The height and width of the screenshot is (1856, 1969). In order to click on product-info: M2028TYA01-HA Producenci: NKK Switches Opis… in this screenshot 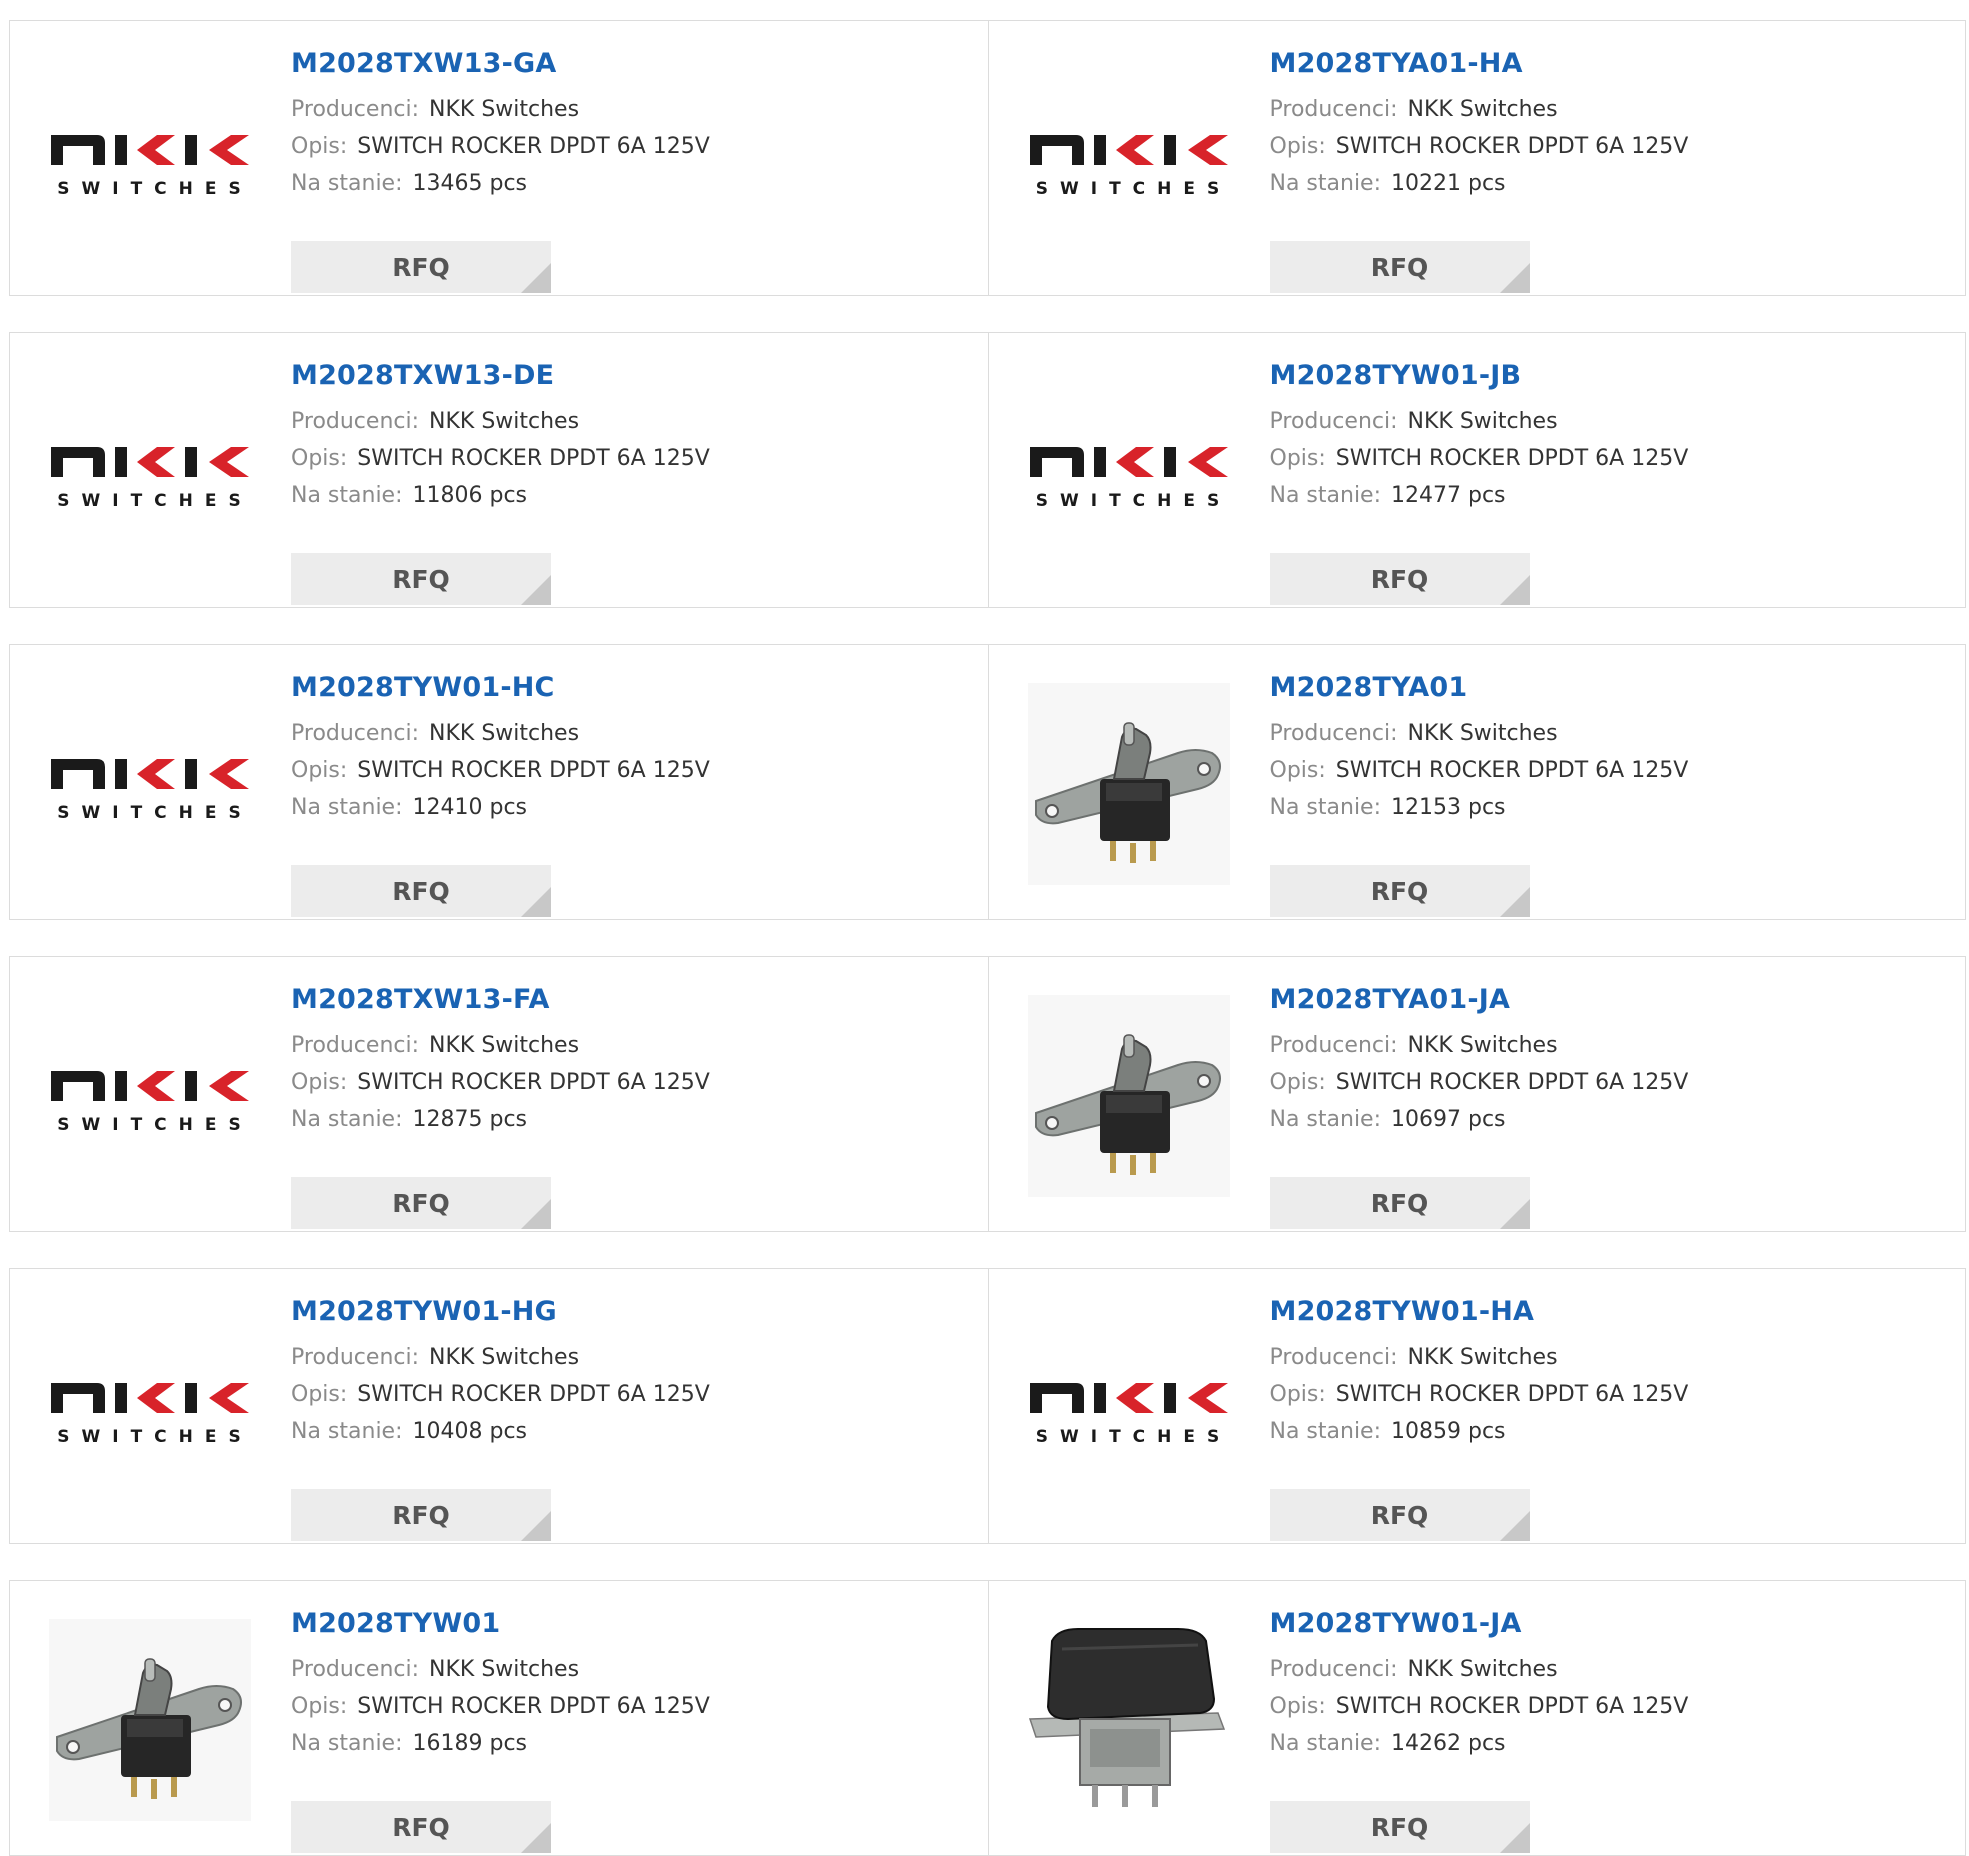, I will do `click(1479, 170)`.